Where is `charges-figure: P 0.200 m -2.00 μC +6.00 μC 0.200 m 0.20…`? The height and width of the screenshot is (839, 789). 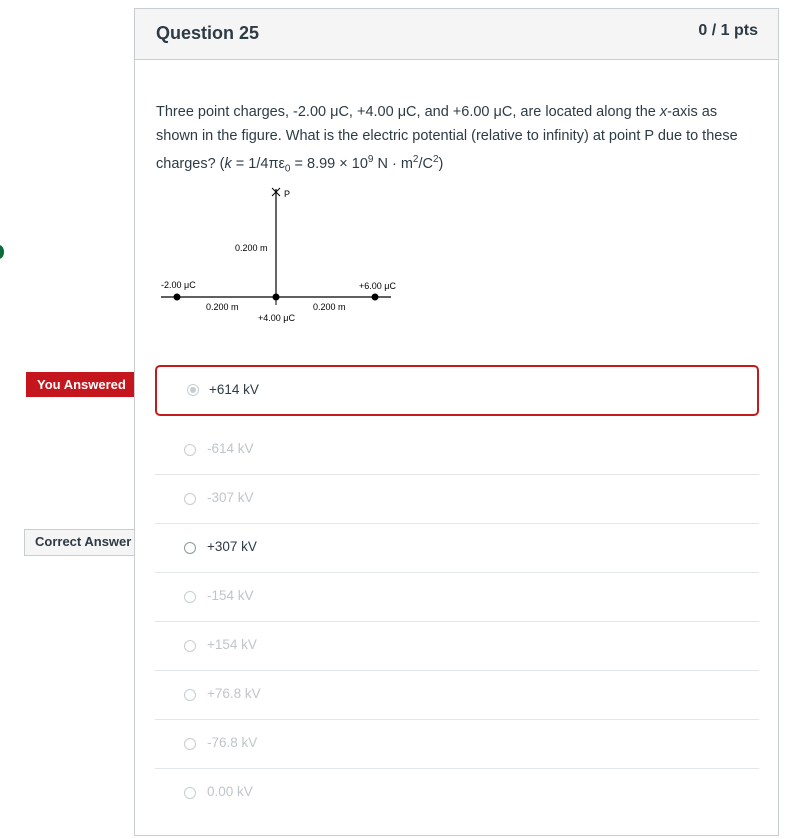
charges-figure: P 0.200 m -2.00 μC +6.00 μC 0.200 m 0.20… is located at coordinates (278, 255).